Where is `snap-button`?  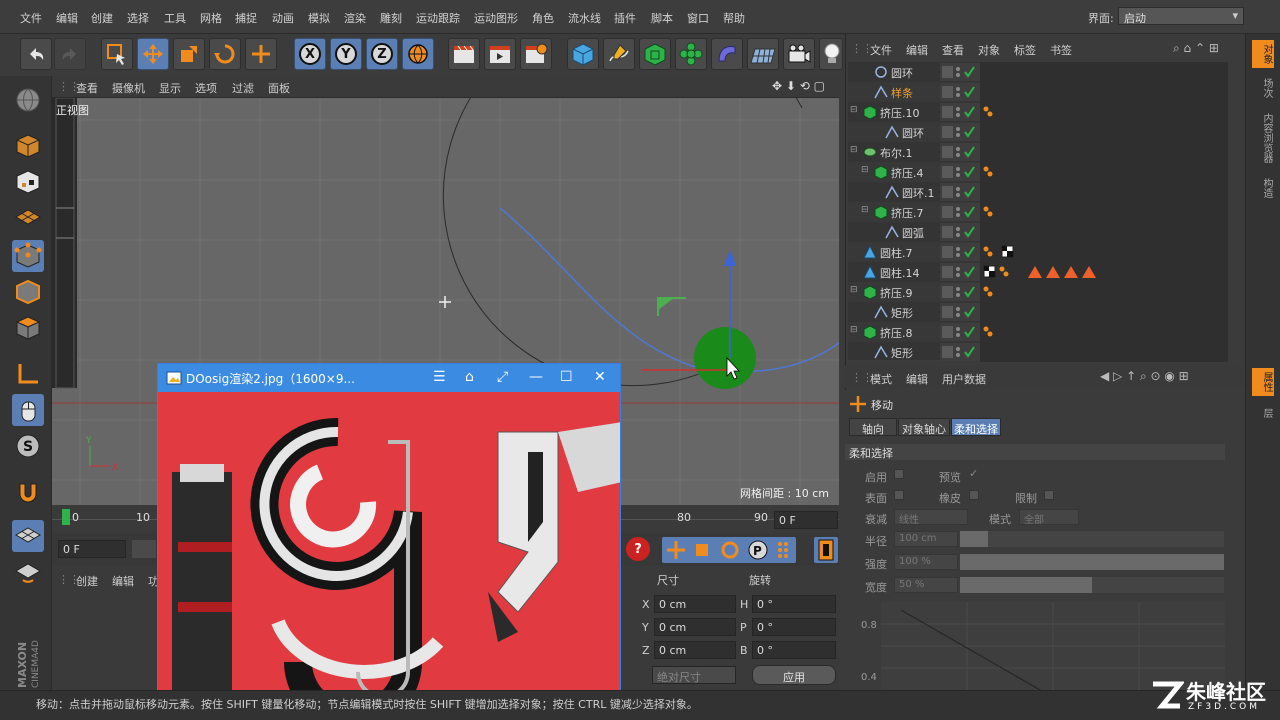
snap-button is located at coordinates (28, 492).